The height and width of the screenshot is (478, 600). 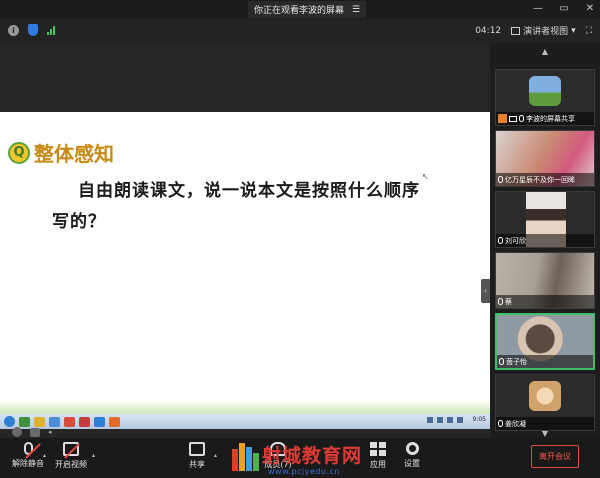 I want to click on speaker-view-label: 演讲者视图, so click(x=546, y=32).